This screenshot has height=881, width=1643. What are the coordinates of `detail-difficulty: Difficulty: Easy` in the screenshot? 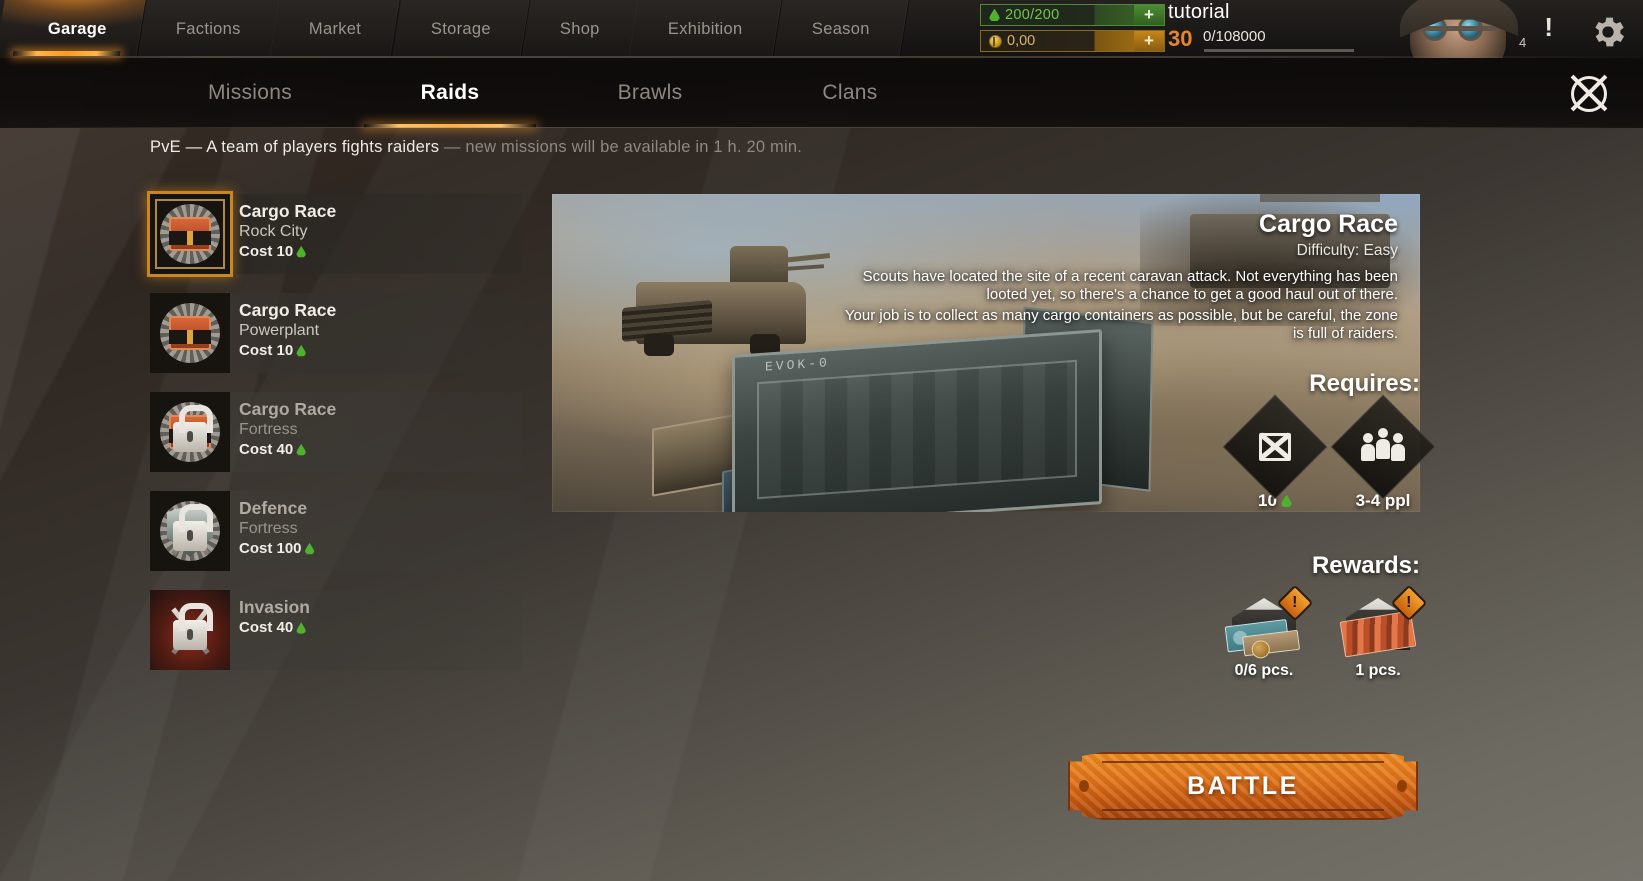 It's located at (1347, 250).